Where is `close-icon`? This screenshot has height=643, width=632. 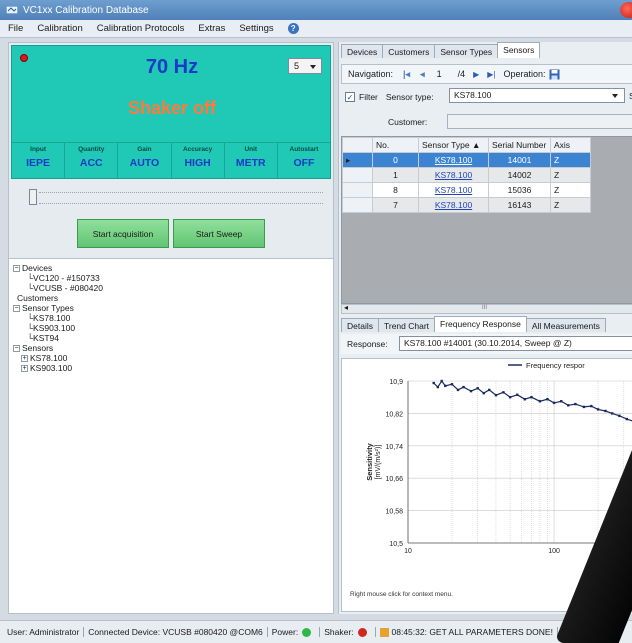
close-icon is located at coordinates (626, 10).